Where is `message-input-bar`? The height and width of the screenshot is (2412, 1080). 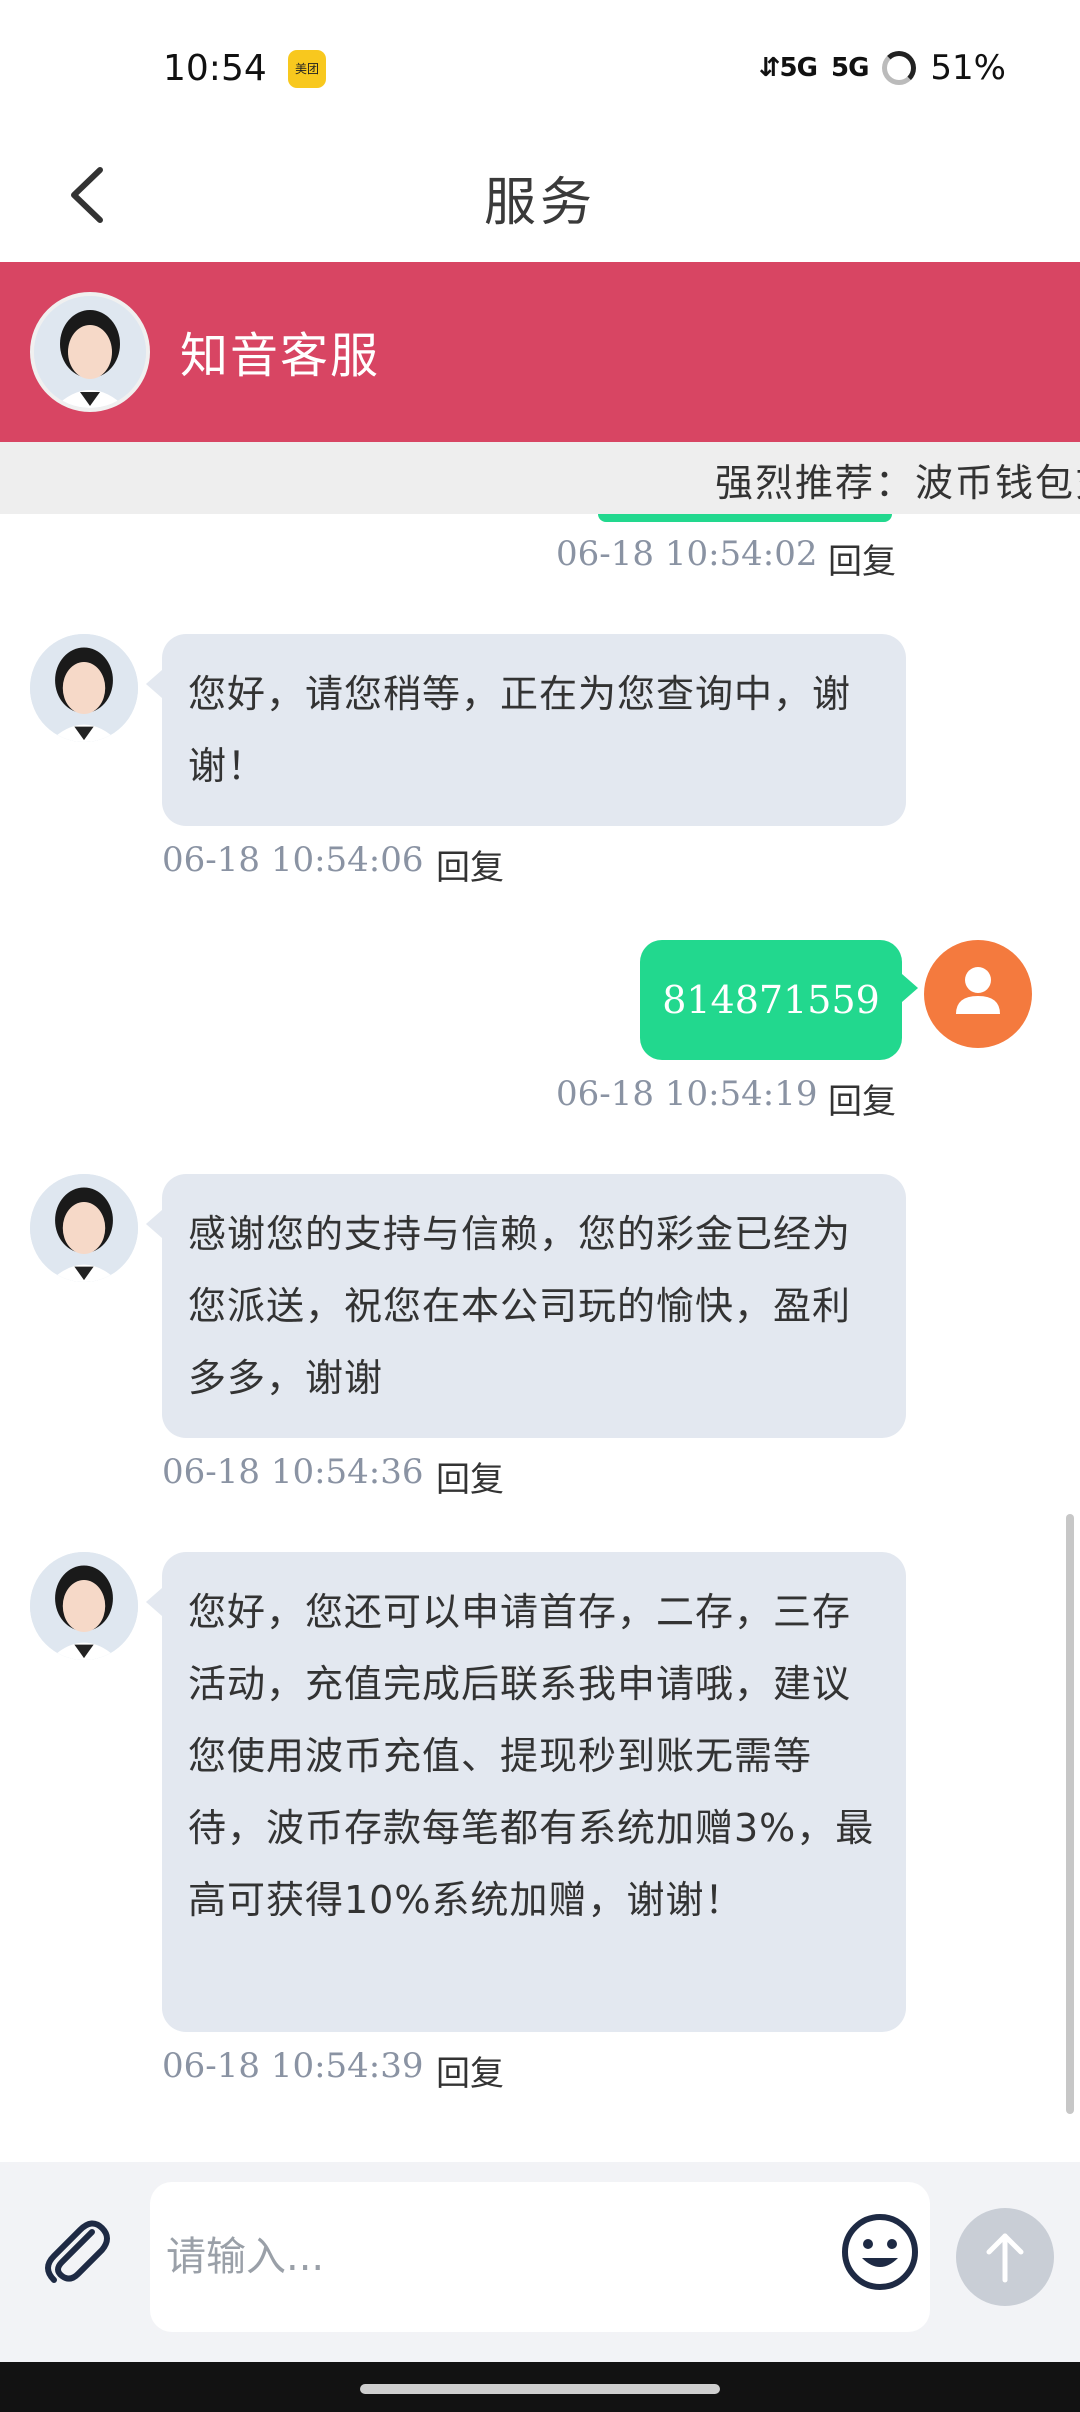
message-input-bar is located at coordinates (540, 2262).